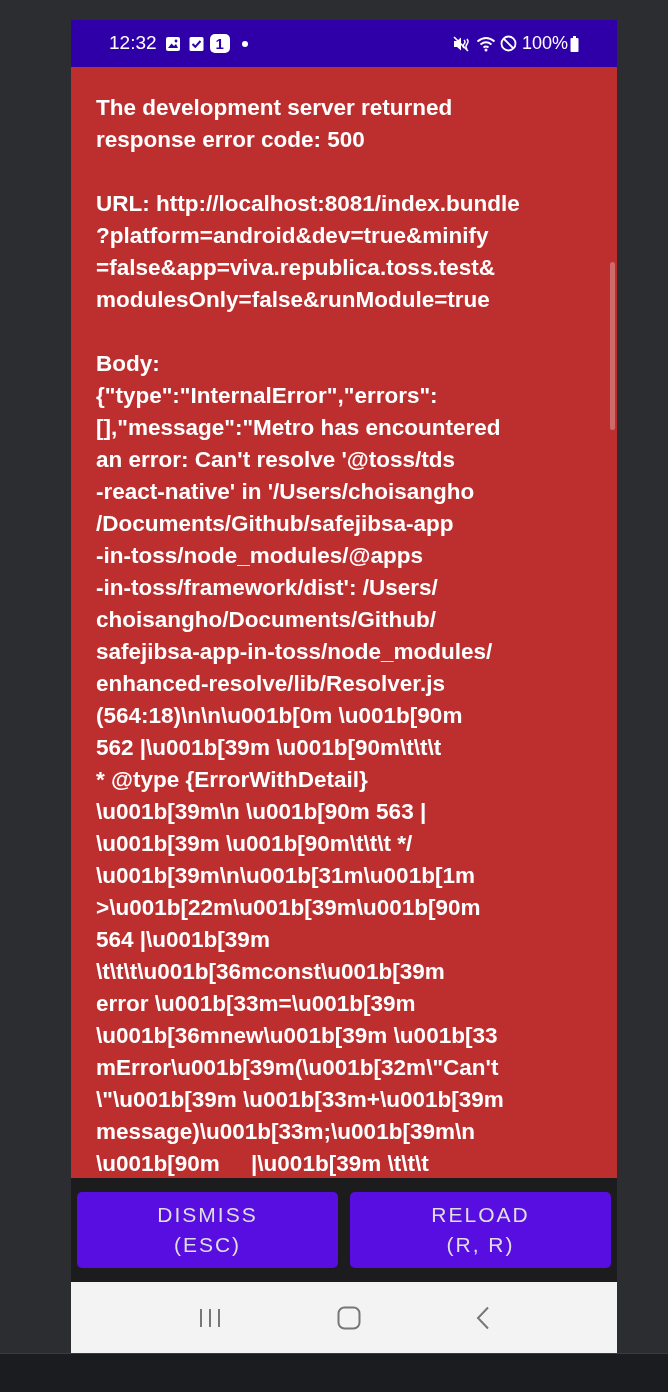 This screenshot has height=1392, width=668. Describe the element at coordinates (207, 1230) in the screenshot. I see `action-button: DISMISS (ESC)` at that location.